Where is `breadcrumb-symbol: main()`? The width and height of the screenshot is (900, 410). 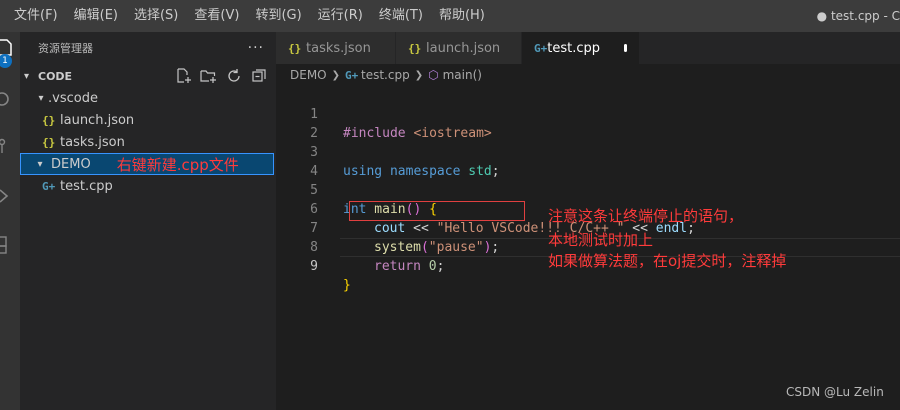 breadcrumb-symbol: main() is located at coordinates (462, 75).